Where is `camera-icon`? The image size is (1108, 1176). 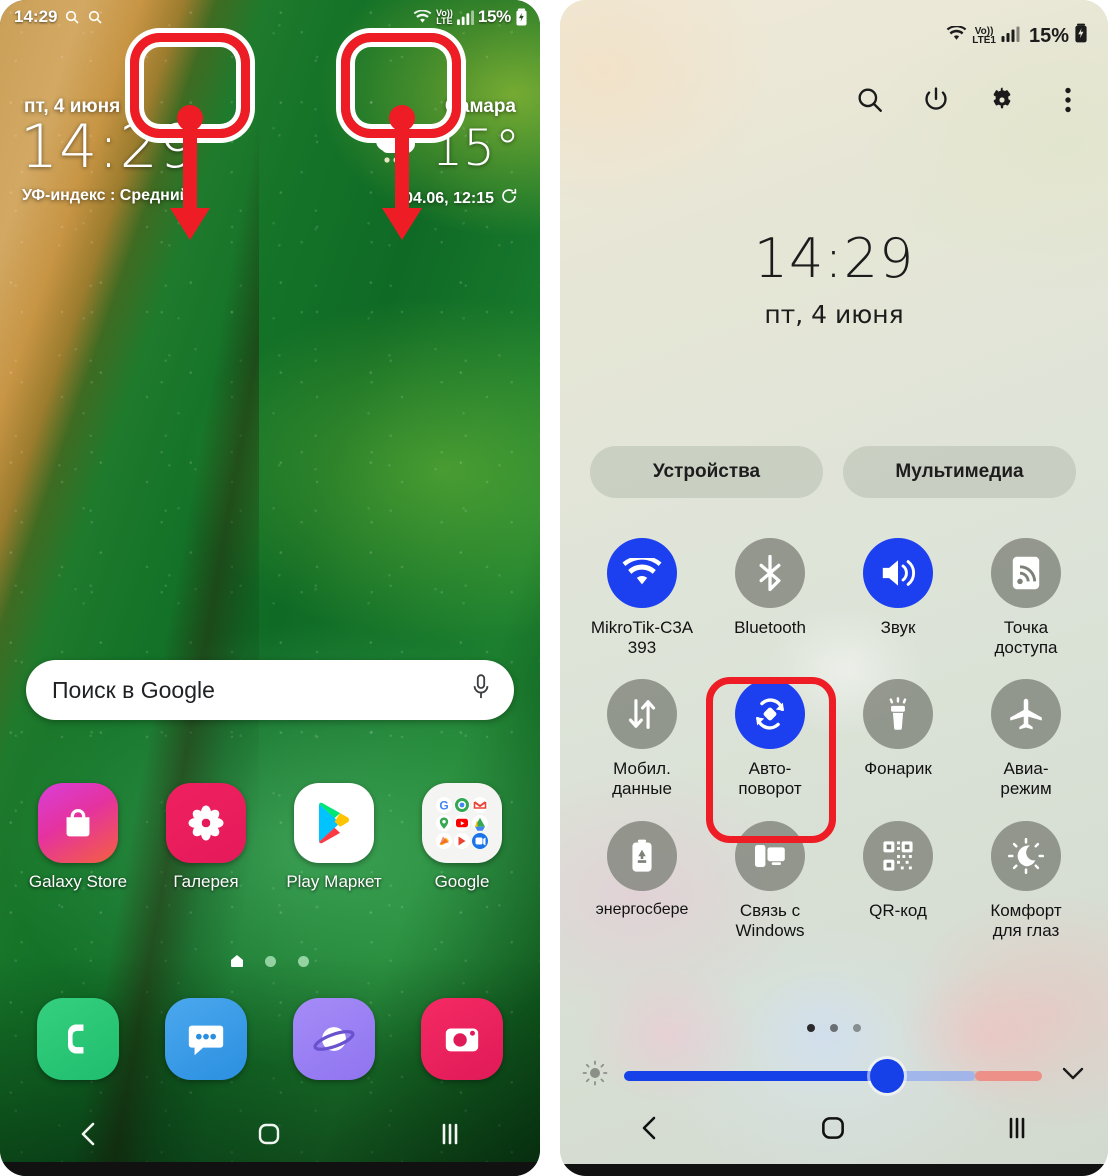
camera-icon is located at coordinates (462, 1039).